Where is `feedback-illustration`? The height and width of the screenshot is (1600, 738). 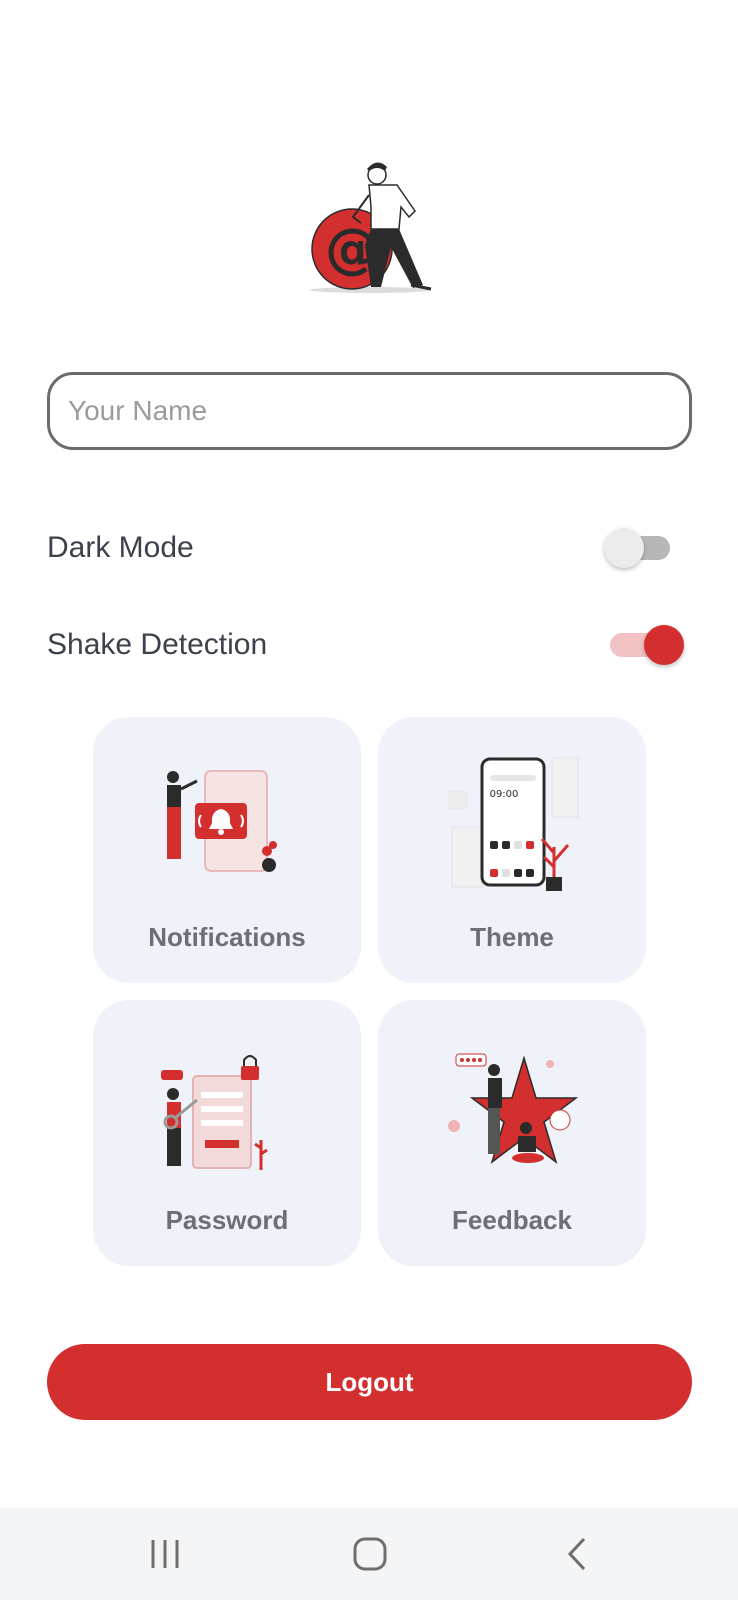
feedback-illustration is located at coordinates (513, 1108).